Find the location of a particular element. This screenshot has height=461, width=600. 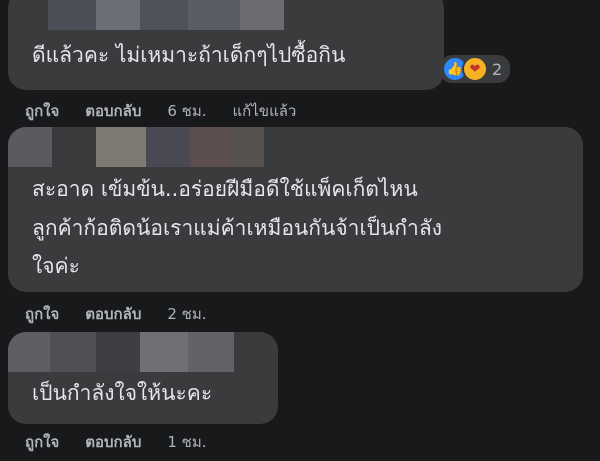

reaction-summary: 👍 ❤ 2 is located at coordinates (475, 69).